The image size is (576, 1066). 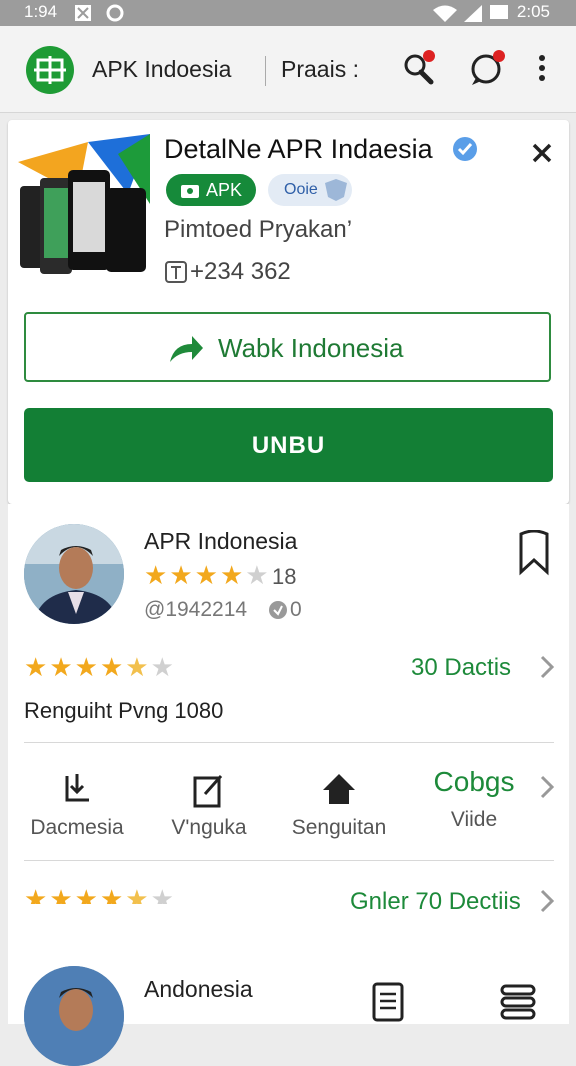 I want to click on action-more-title: Cobgs, so click(x=474, y=781).